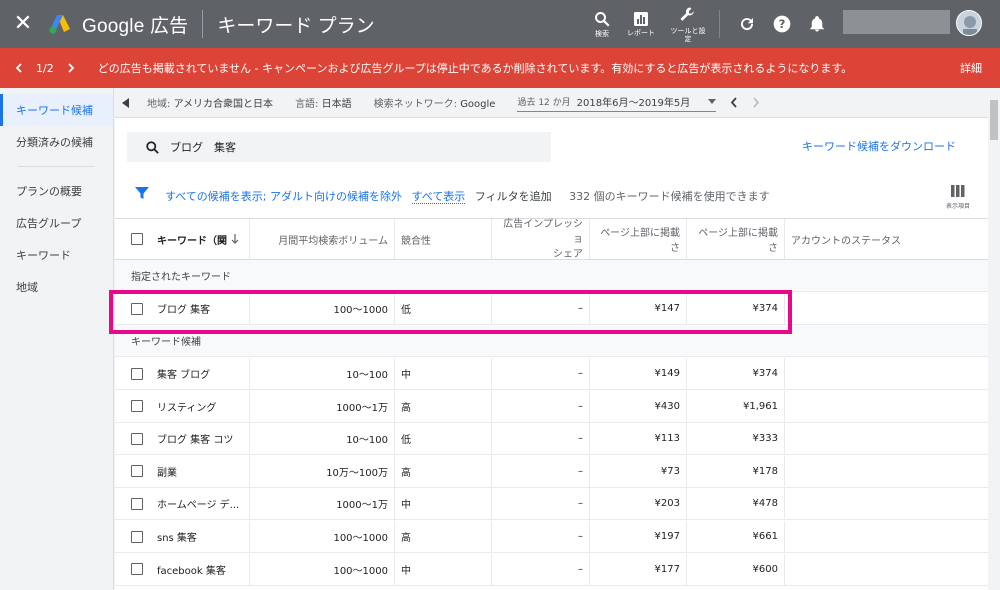 The width and height of the screenshot is (1000, 590). Describe the element at coordinates (734, 102) in the screenshot. I see `prev-period-icon` at that location.